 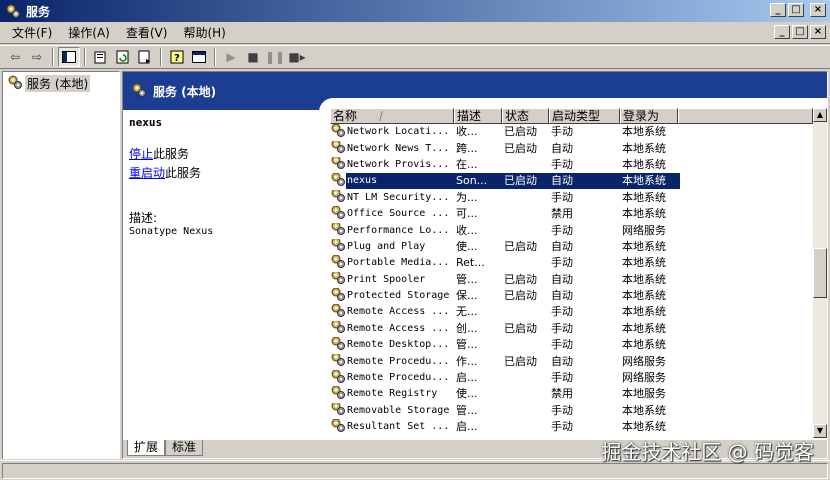 I want to click on column-name: 名称 /, so click(x=392, y=116).